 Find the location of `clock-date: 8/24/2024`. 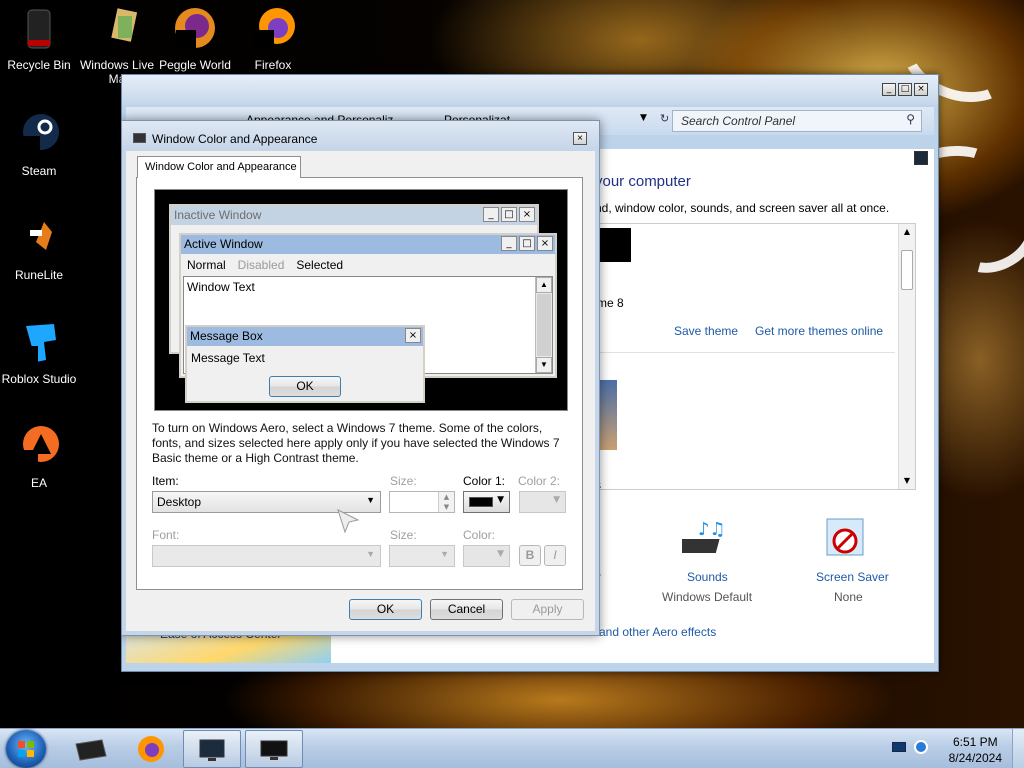

clock-date: 8/24/2024 is located at coordinates (975, 758).